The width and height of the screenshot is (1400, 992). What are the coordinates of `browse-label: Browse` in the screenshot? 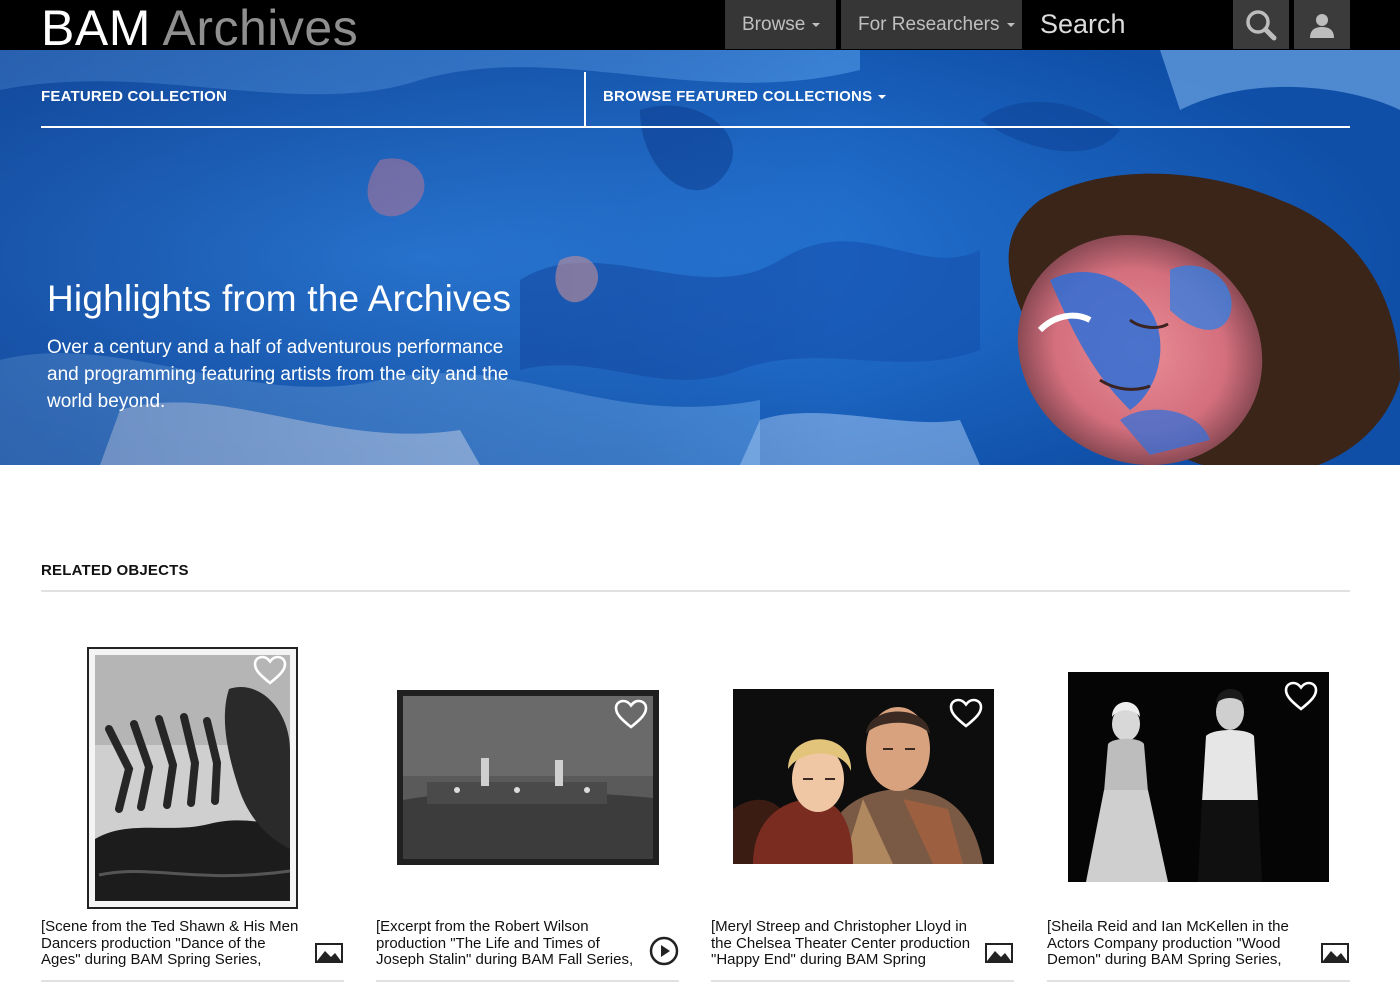 It's located at (774, 24).